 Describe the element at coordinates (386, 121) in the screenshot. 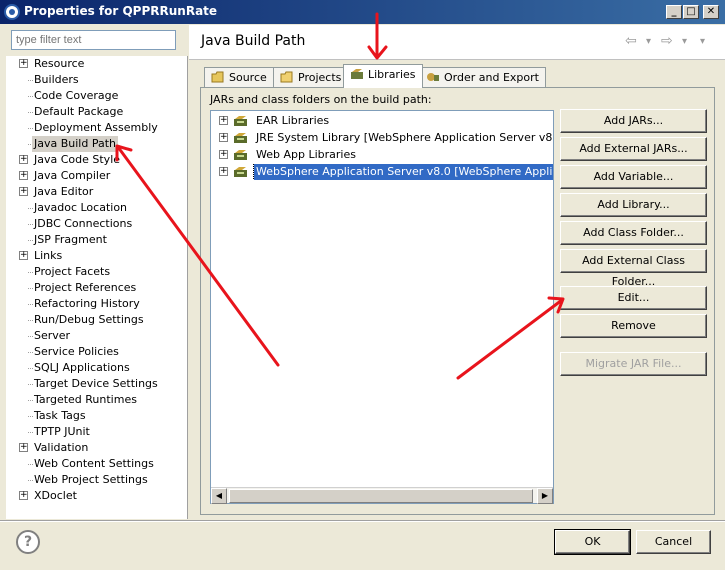

I see `library-item: + EAR Libraries` at that location.